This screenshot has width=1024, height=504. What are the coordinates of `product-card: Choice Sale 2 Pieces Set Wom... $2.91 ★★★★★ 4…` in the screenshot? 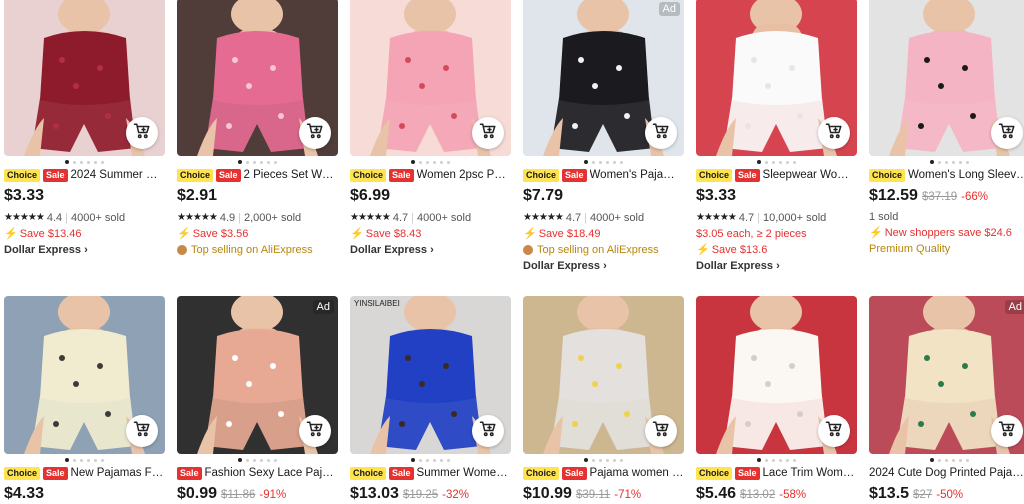 It's located at (257, 128).